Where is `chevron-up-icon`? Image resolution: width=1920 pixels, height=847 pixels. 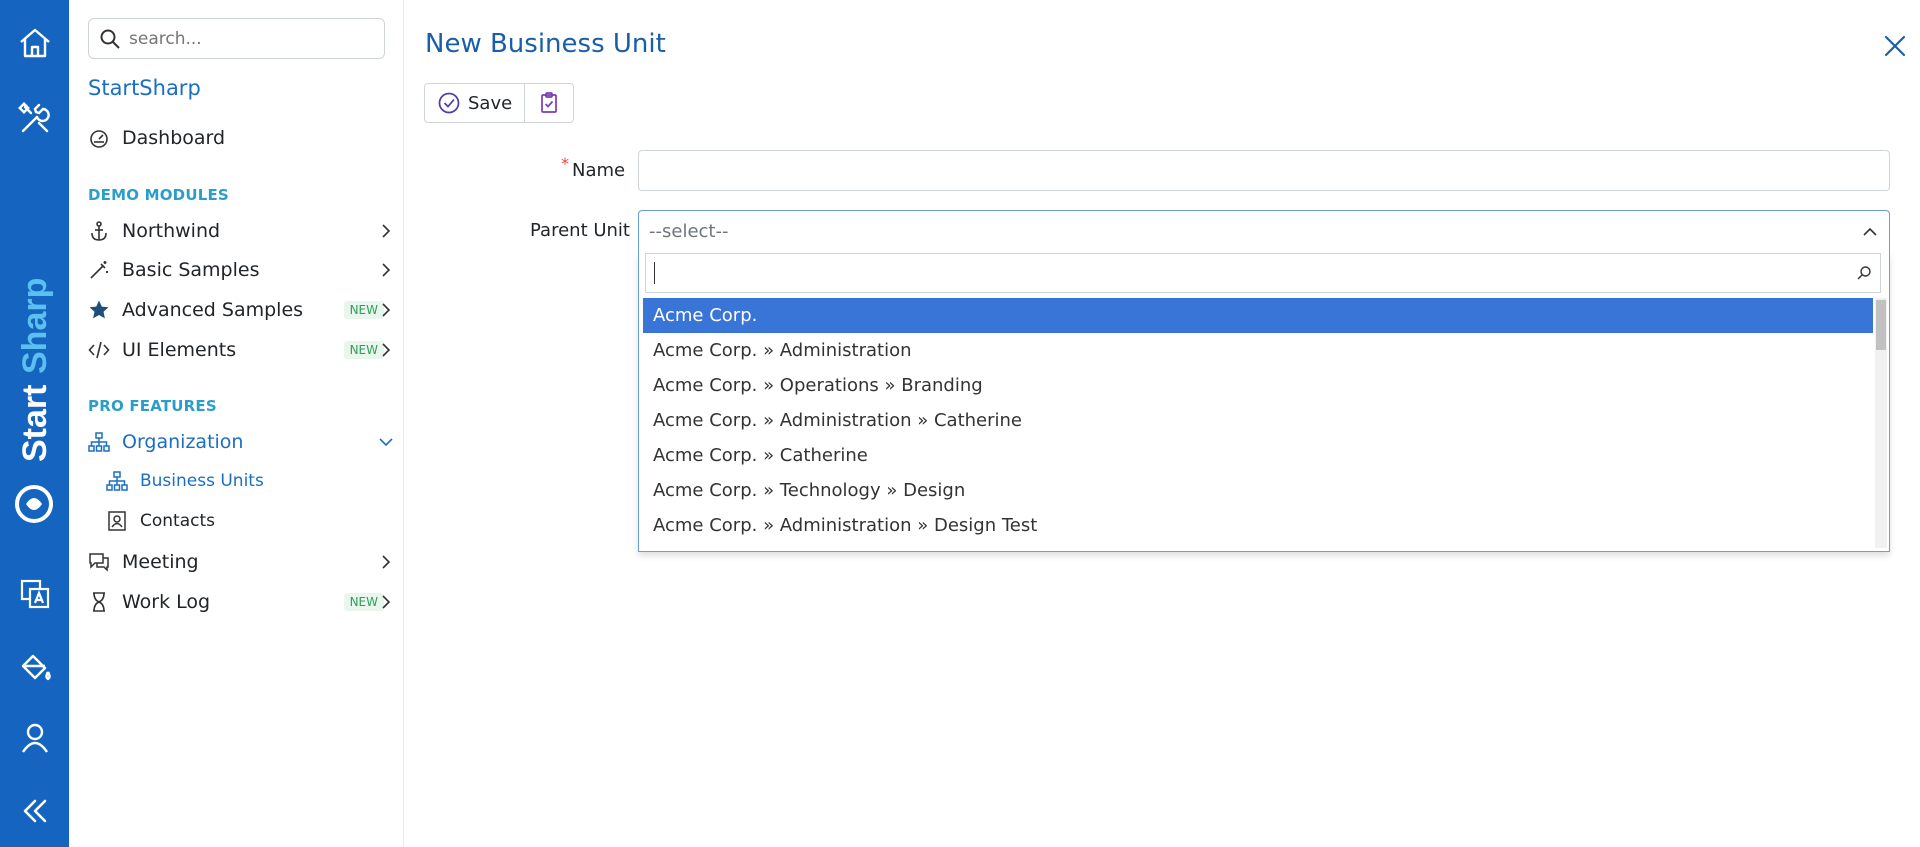
chevron-up-icon is located at coordinates (1870, 231).